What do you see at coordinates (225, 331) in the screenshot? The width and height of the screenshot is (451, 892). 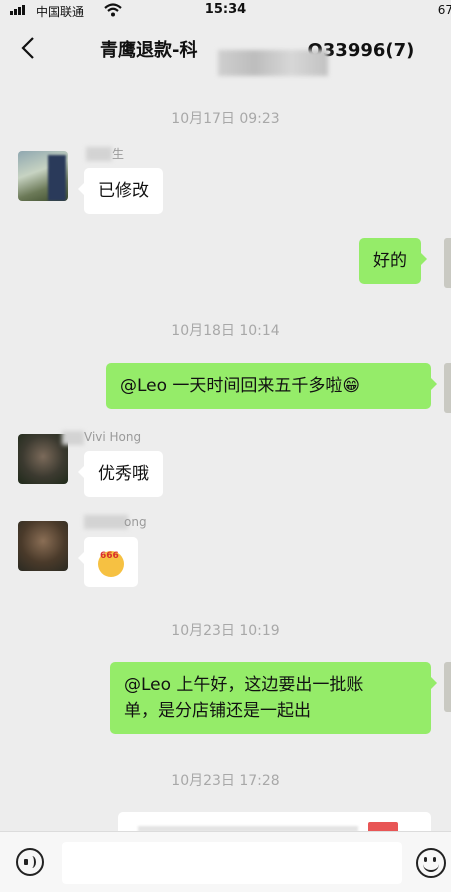 I see `timestamp: 10月18日 10:14` at bounding box center [225, 331].